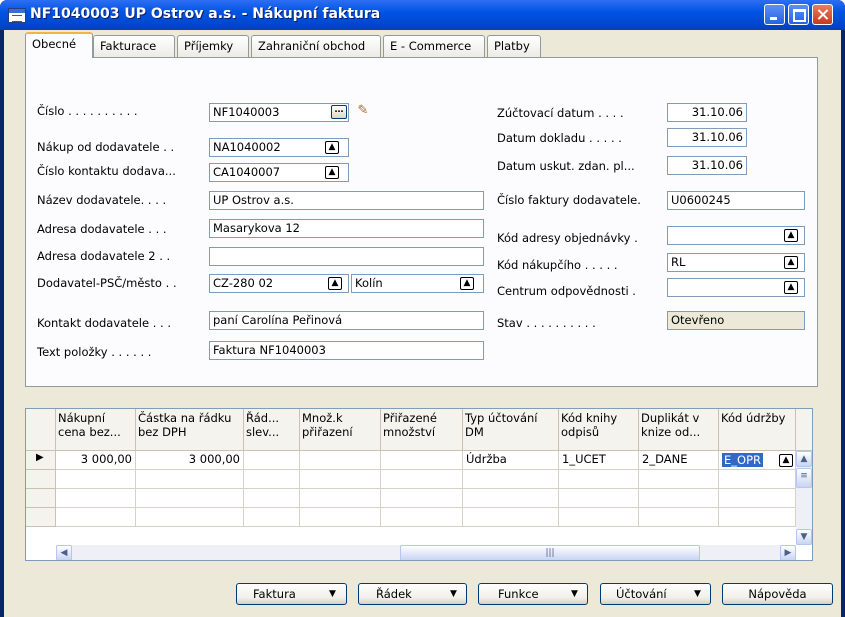  I want to click on cislo-field: NF1040003, so click(279, 112).